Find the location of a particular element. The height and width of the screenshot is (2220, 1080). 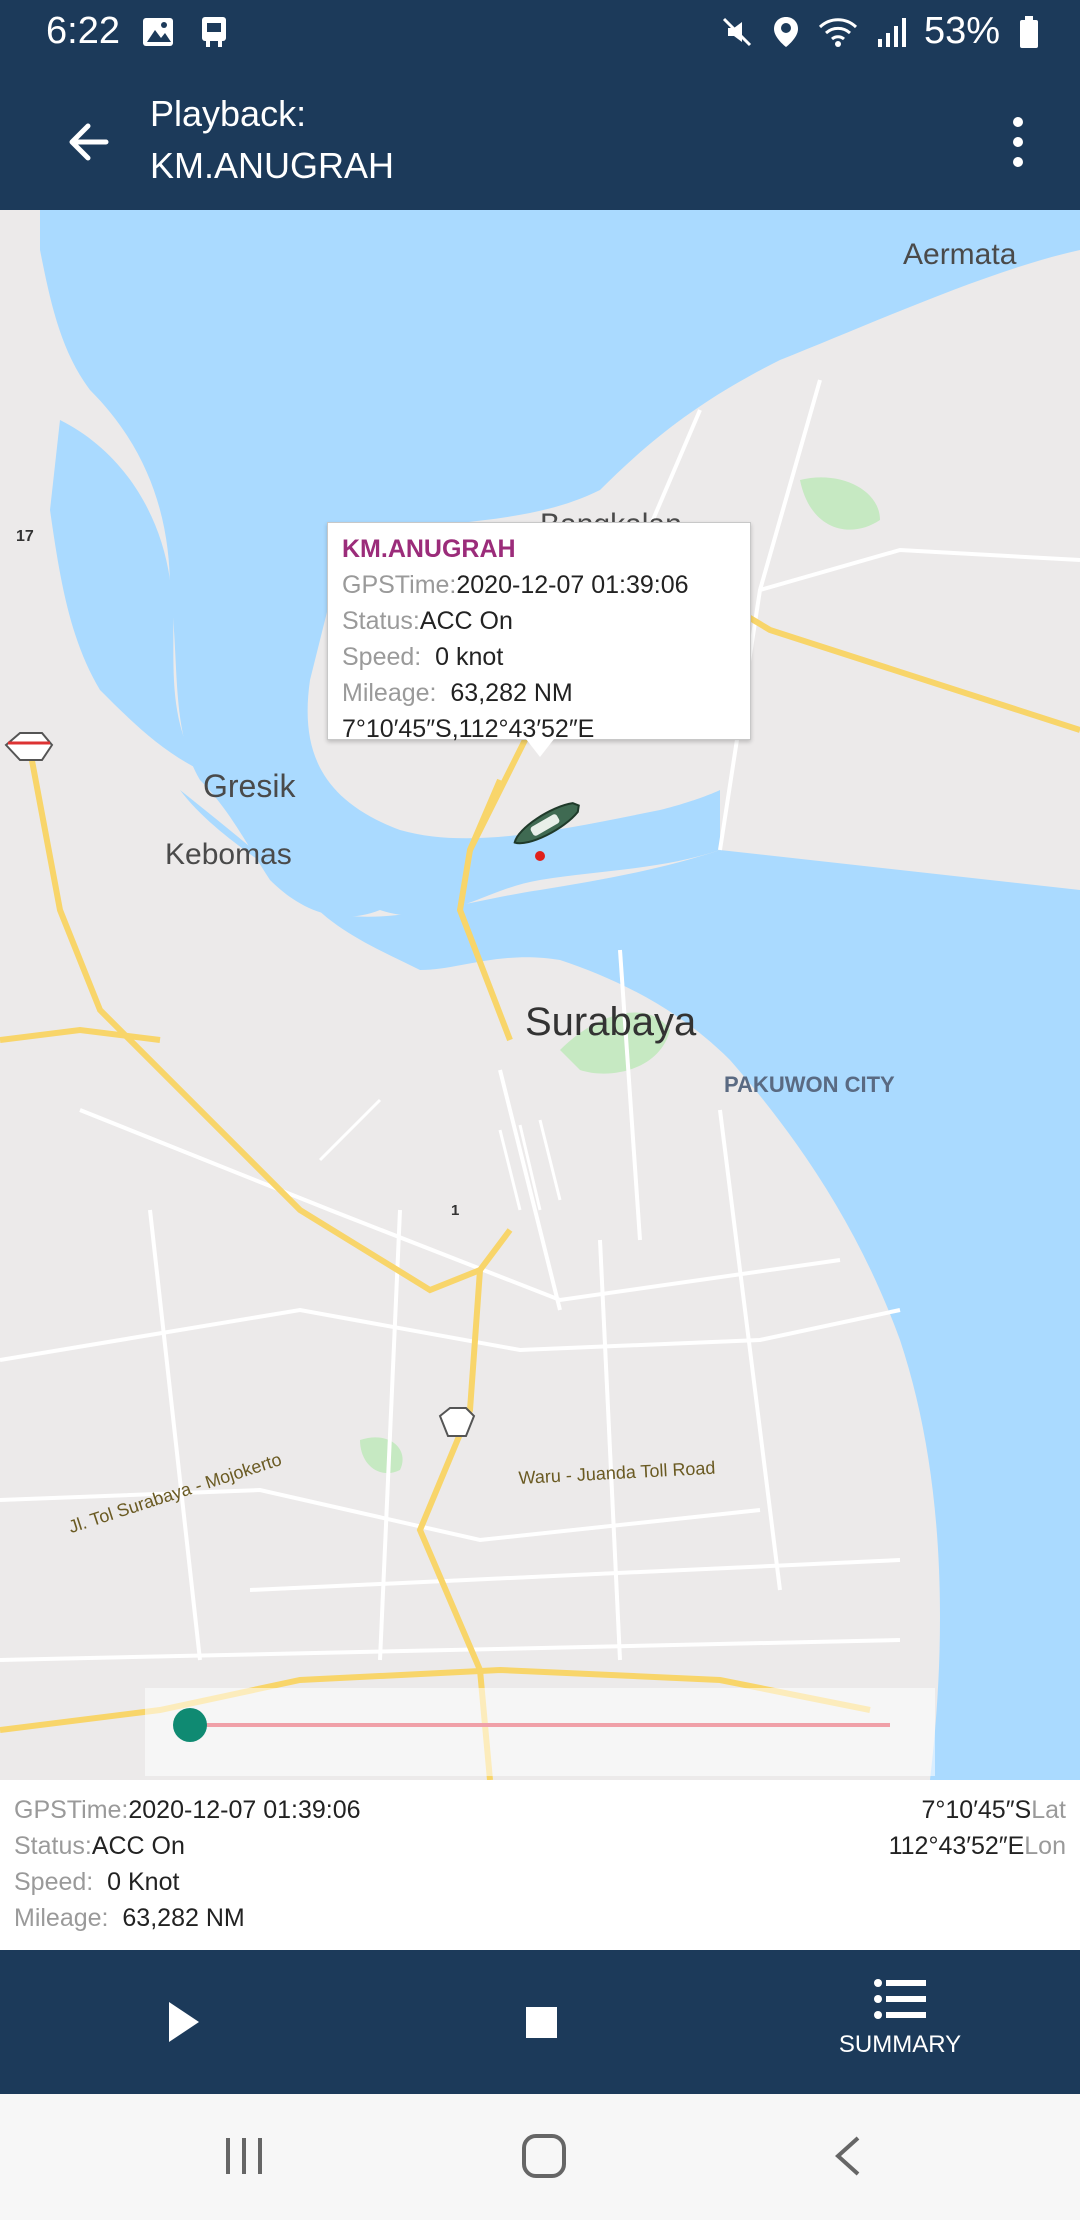

popup-vessel-name: KM.ANUGRAH is located at coordinates (429, 549).